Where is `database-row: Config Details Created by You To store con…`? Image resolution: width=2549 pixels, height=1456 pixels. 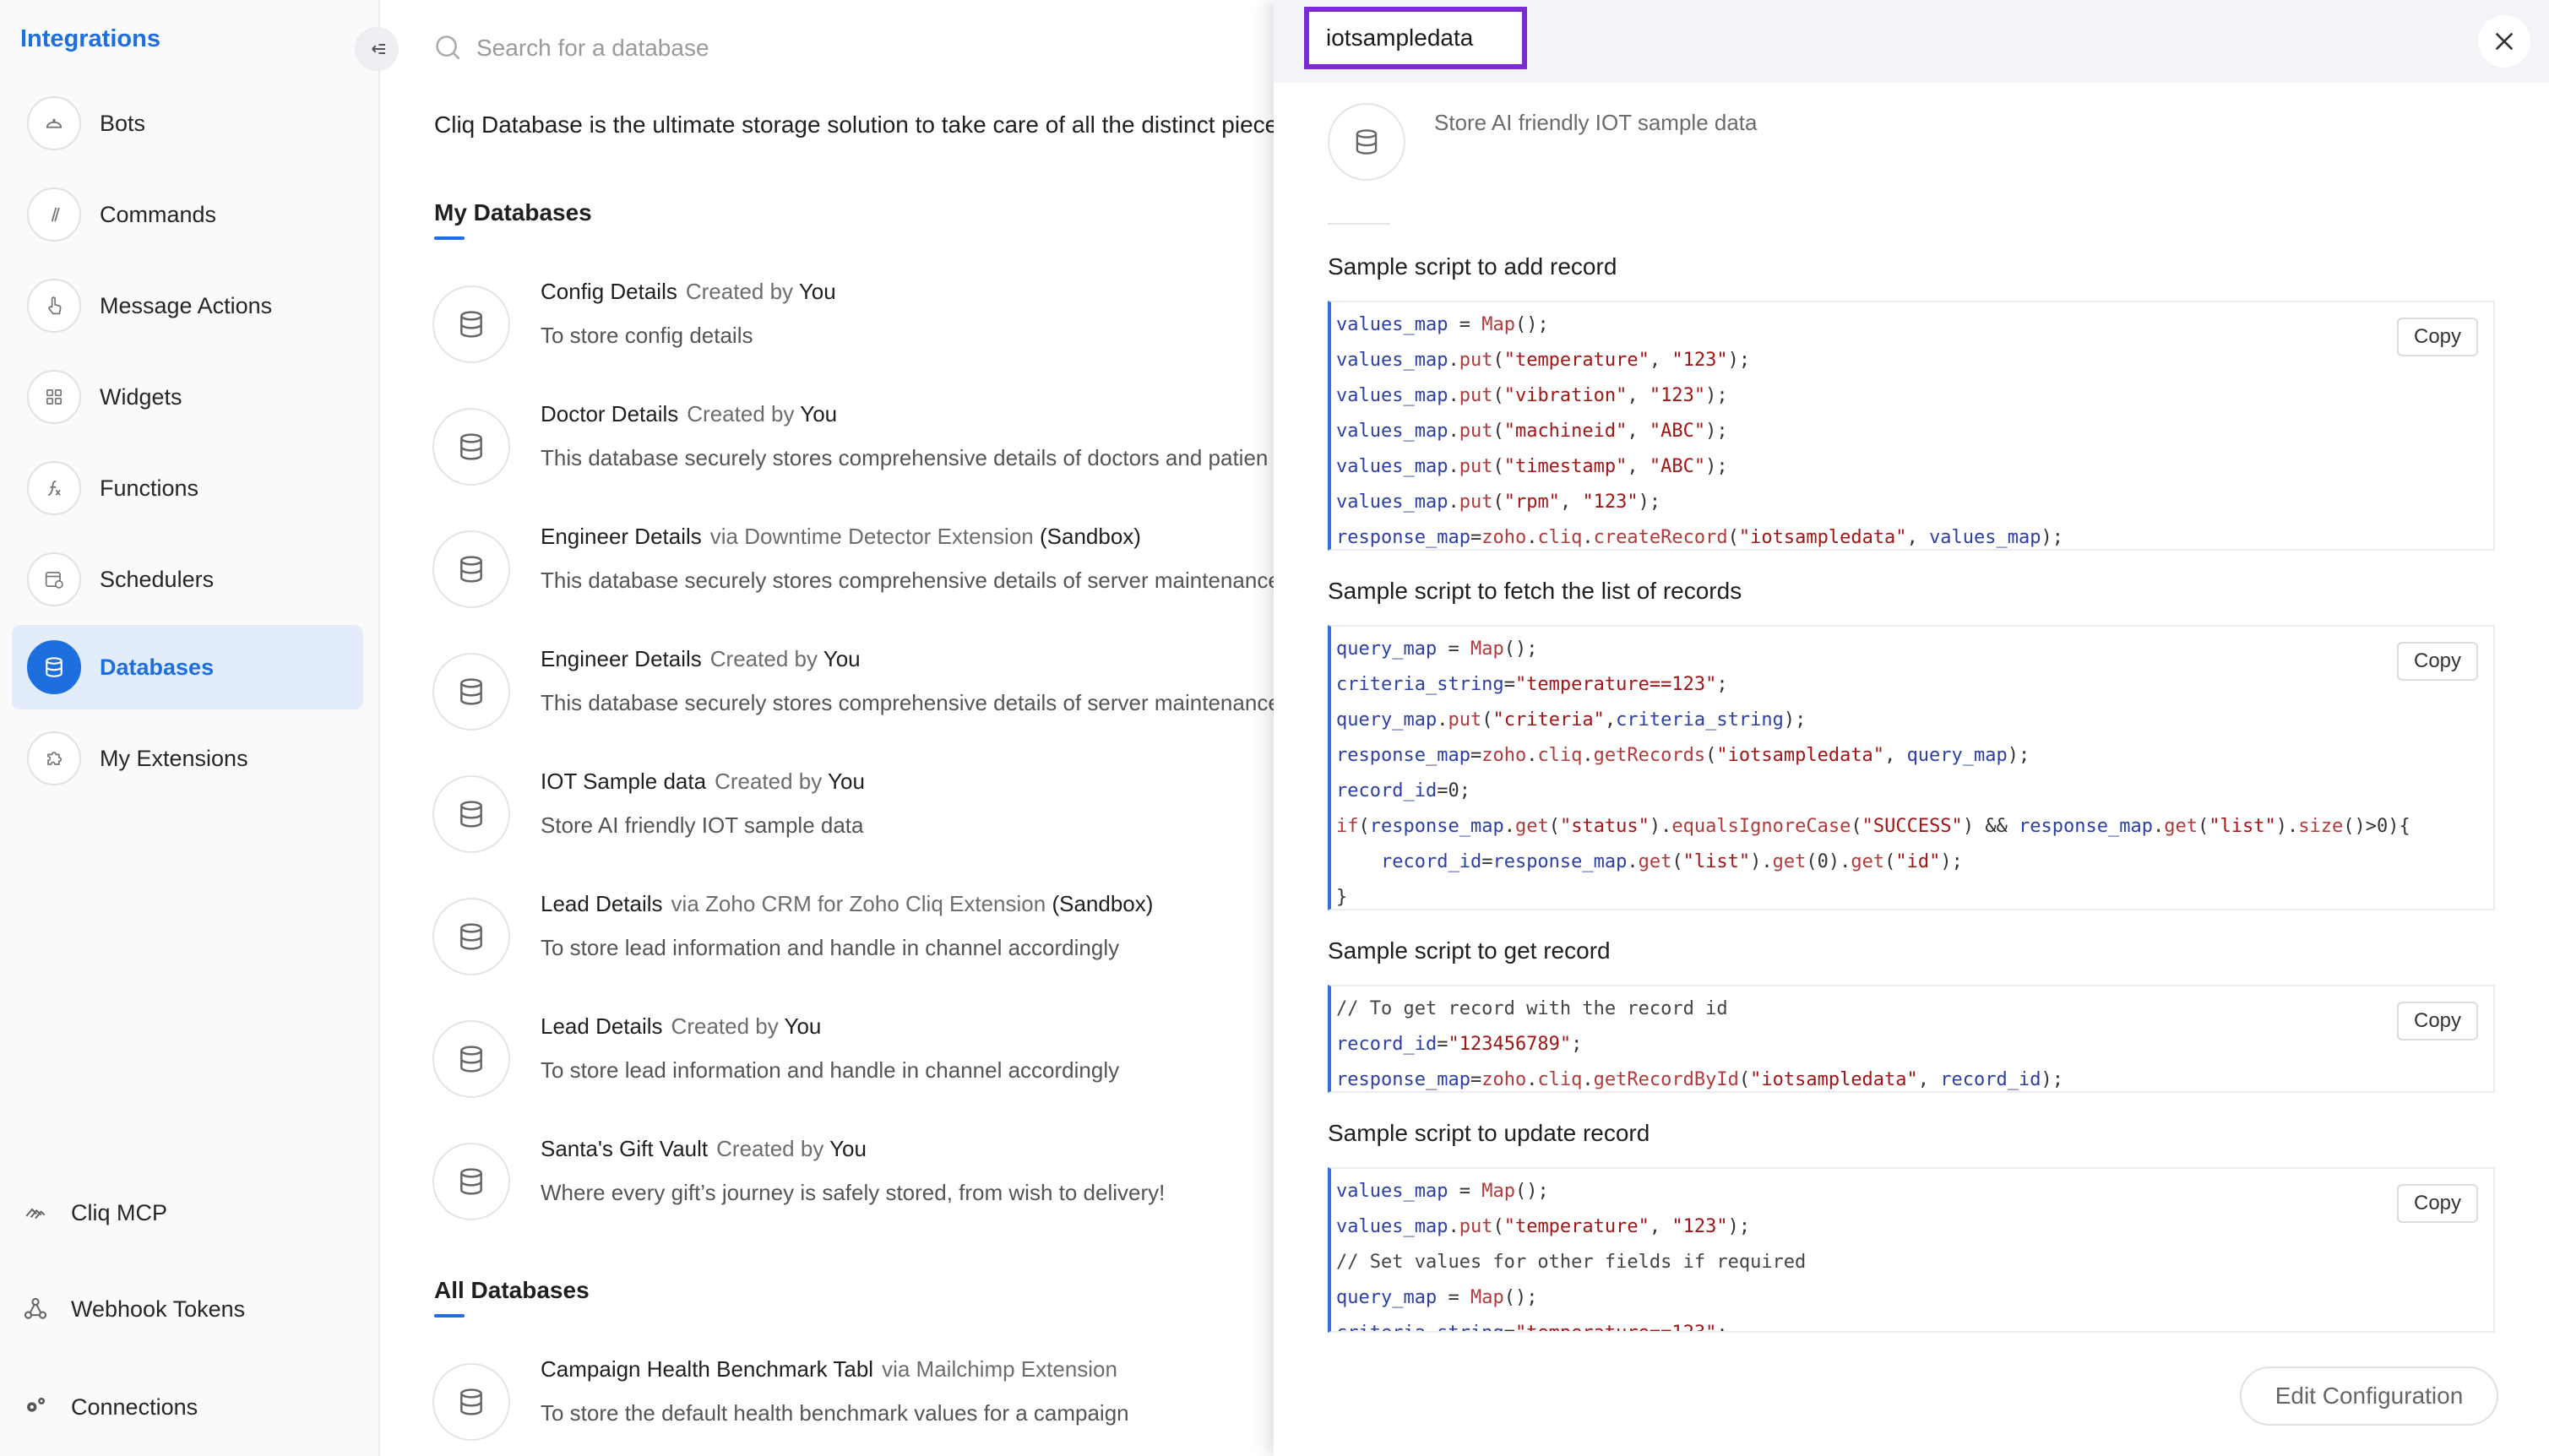 database-row: Config Details Created by You To store con… is located at coordinates (853, 325).